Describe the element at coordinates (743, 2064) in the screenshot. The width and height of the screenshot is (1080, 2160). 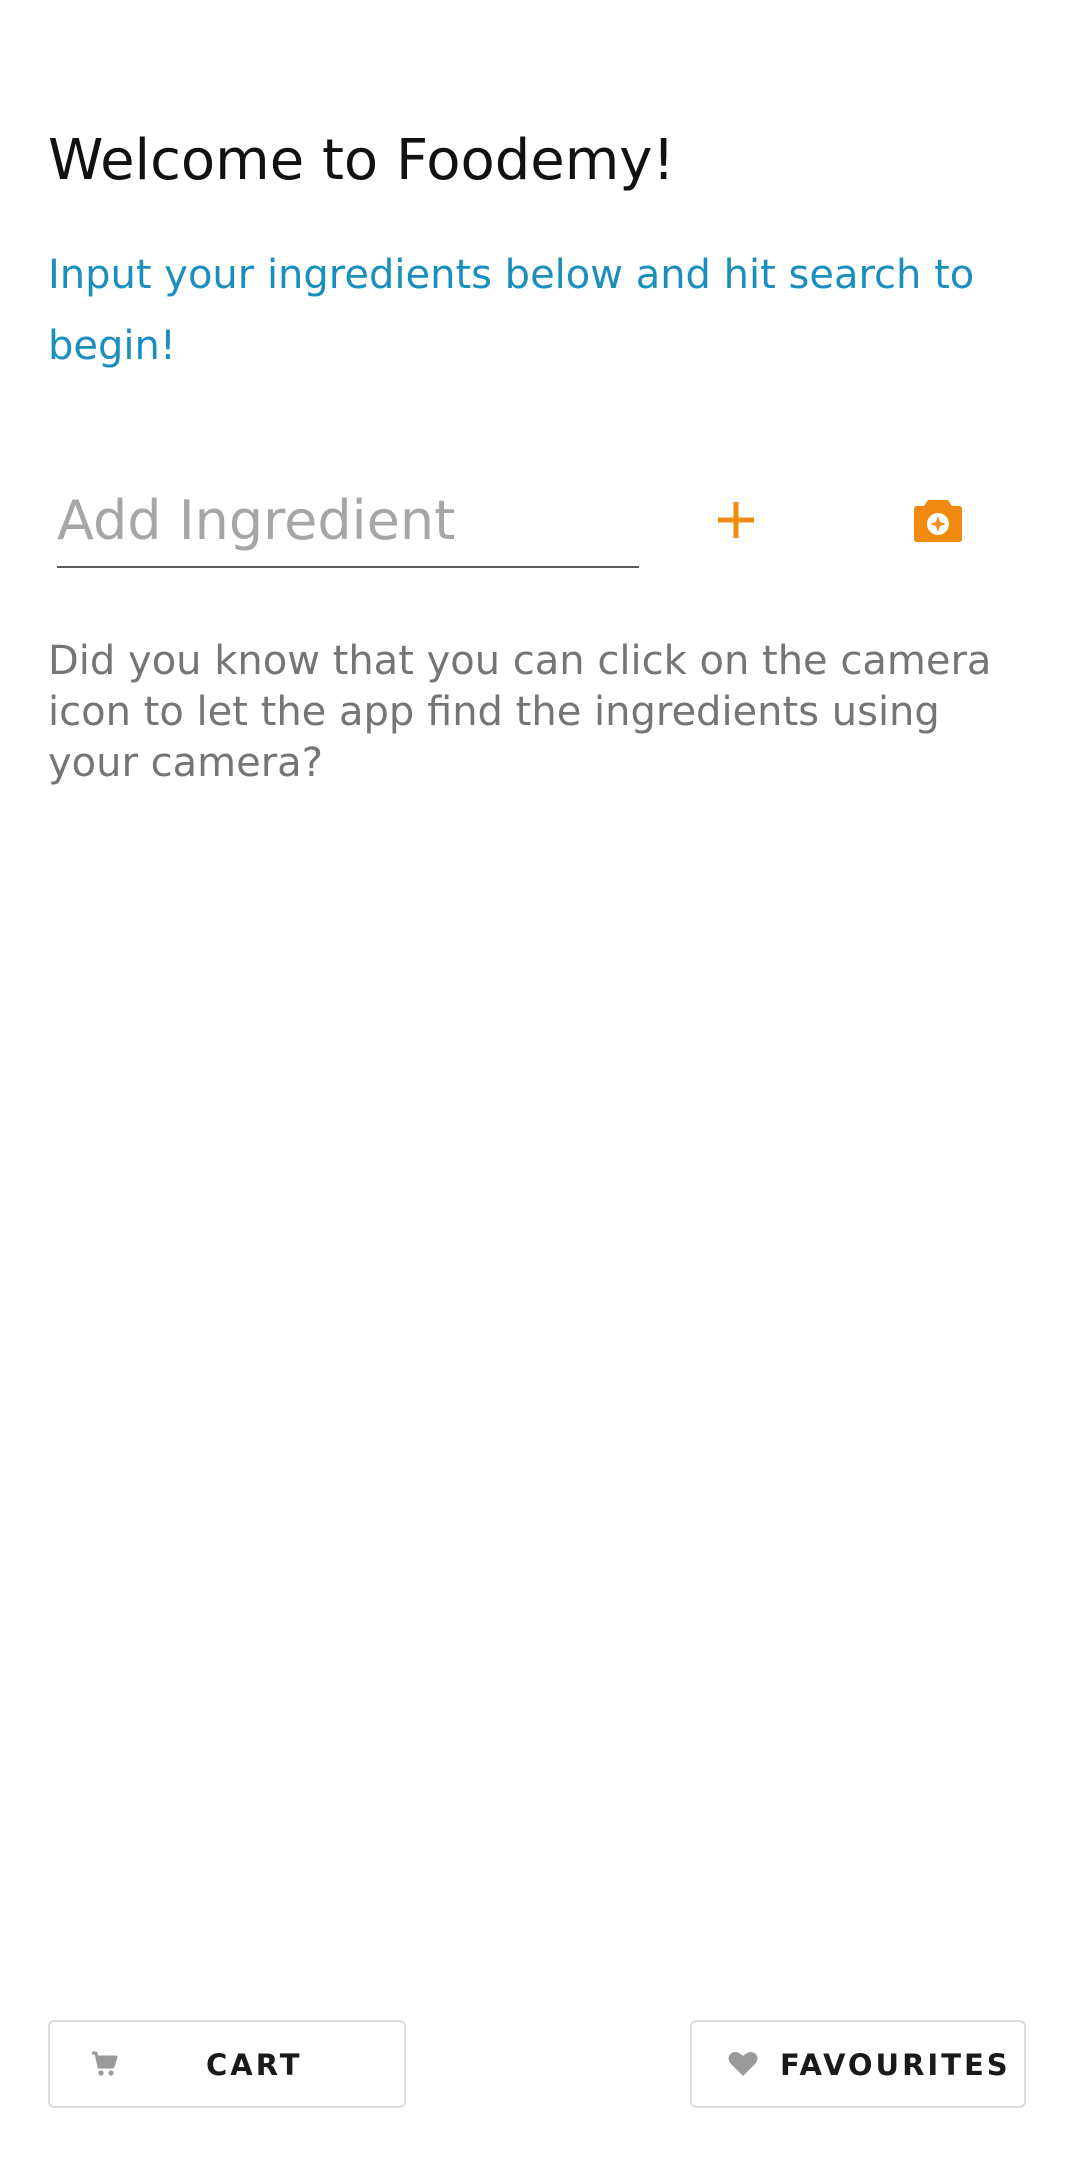
I see `heart-icon` at that location.